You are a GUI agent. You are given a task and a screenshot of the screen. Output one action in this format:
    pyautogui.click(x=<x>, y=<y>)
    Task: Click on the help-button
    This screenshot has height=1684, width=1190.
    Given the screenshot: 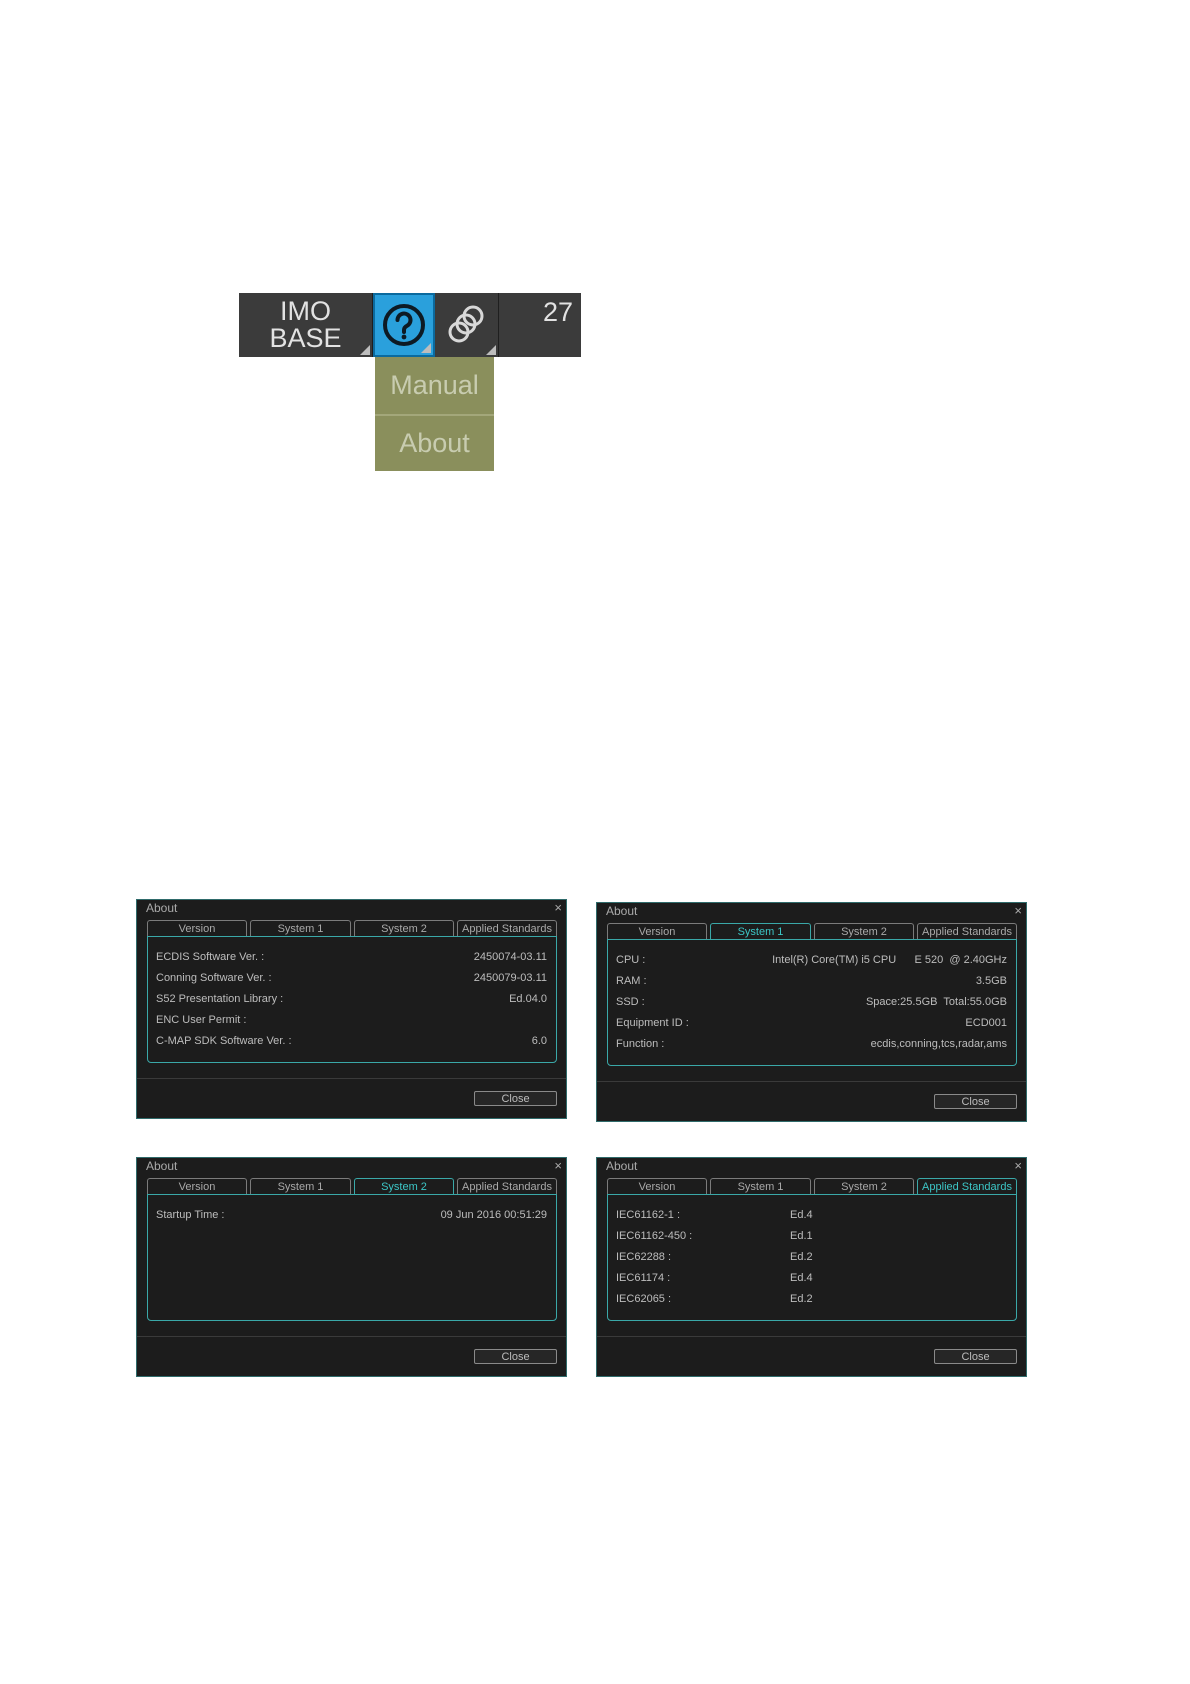 What is the action you would take?
    pyautogui.click(x=404, y=325)
    